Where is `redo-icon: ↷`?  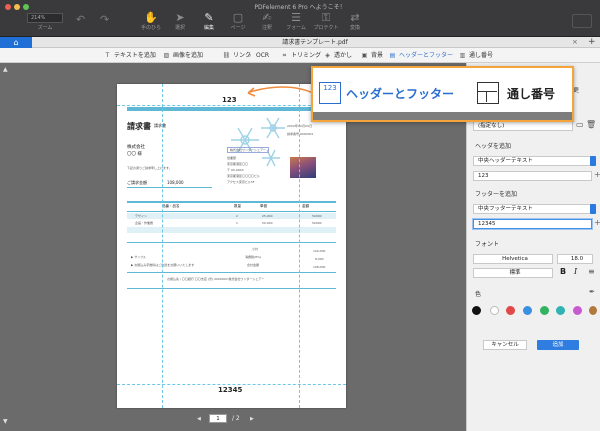
redo-icon: ↷ is located at coordinates (104, 19).